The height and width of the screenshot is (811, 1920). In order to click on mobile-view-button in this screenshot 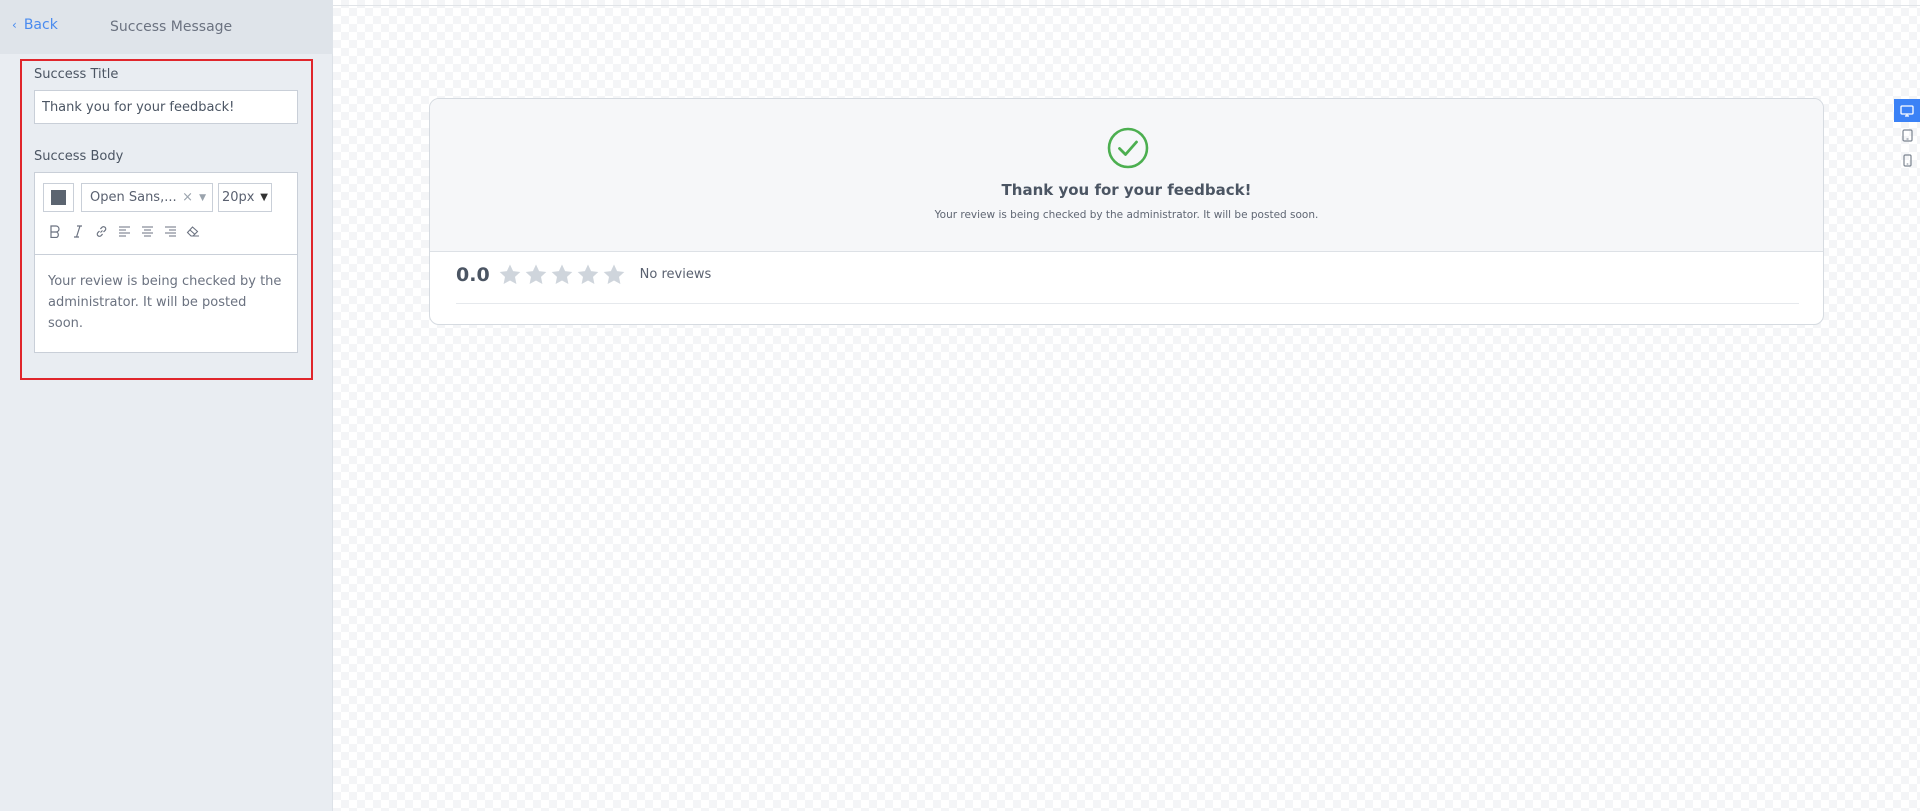, I will do `click(1907, 160)`.